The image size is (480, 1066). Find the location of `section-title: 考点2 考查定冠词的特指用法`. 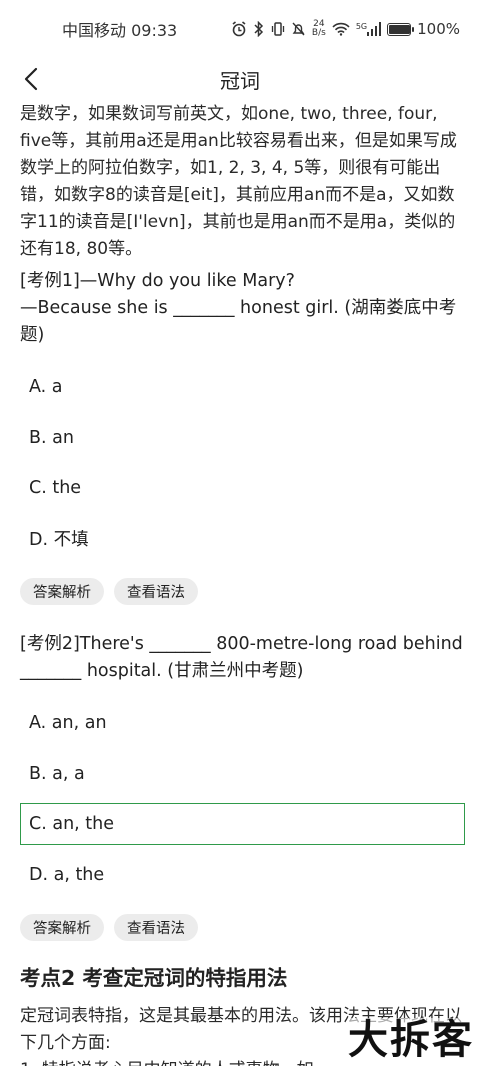

section-title: 考点2 考查定冠词的特指用法 is located at coordinates (154, 978).